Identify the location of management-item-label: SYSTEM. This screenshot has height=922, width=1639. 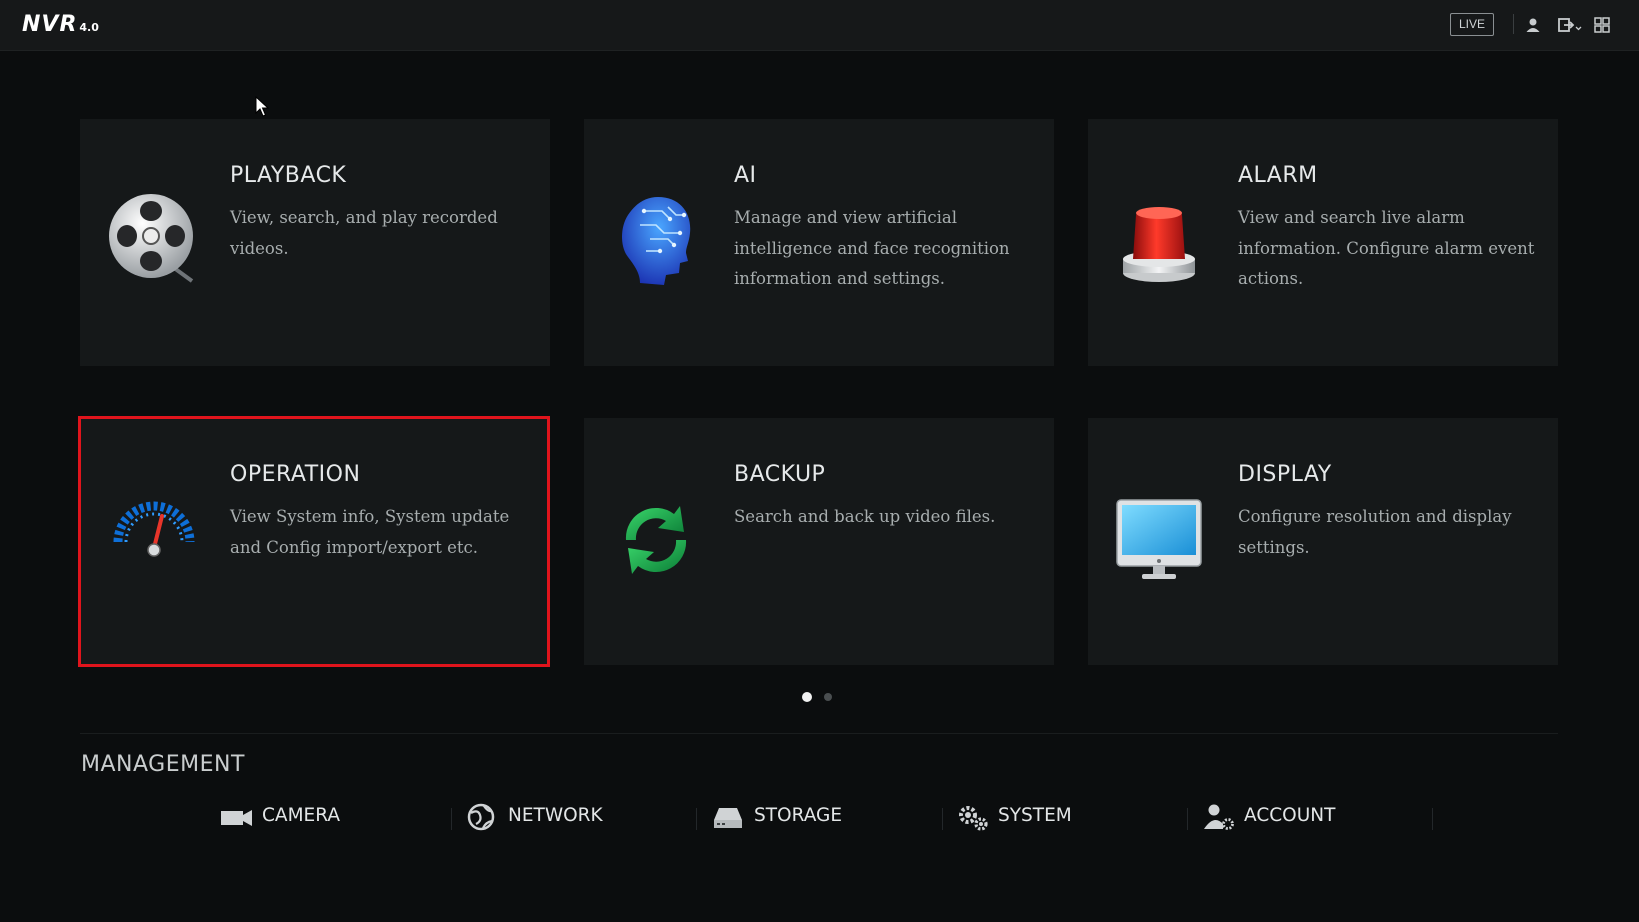
(1035, 815).